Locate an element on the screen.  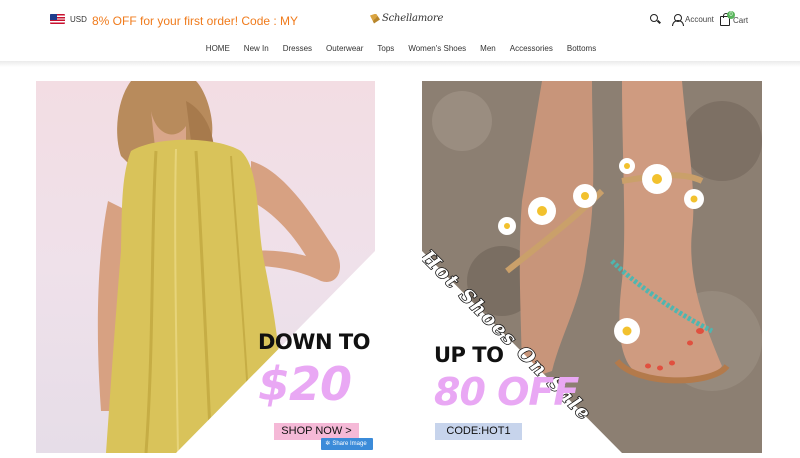
nav-item-tops: Tops is located at coordinates (385, 50).